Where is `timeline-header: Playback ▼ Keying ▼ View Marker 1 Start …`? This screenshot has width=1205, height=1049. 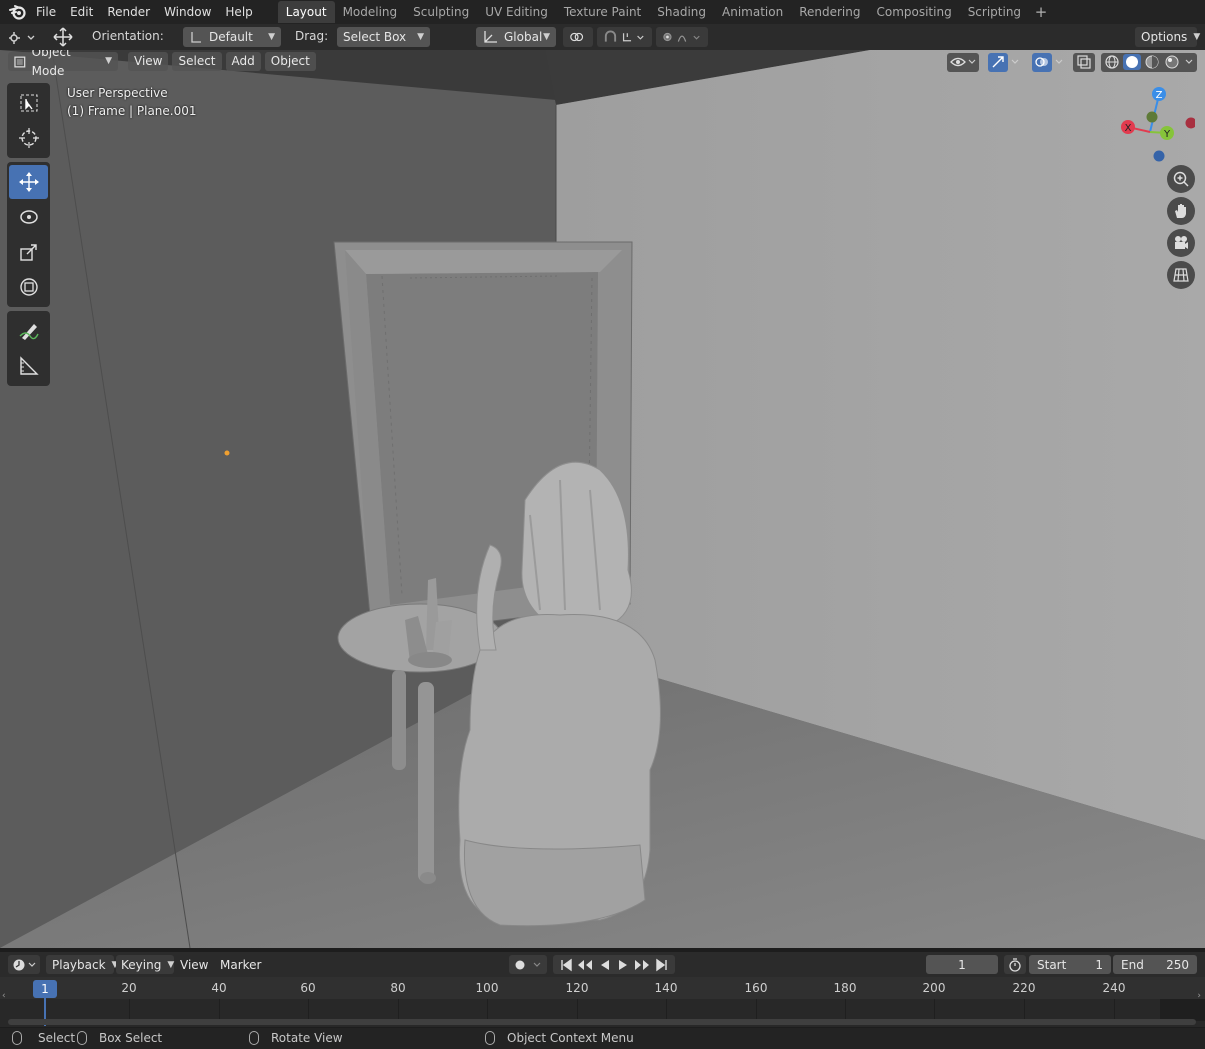 timeline-header: Playback ▼ Keying ▼ View Marker 1 Start … is located at coordinates (602, 964).